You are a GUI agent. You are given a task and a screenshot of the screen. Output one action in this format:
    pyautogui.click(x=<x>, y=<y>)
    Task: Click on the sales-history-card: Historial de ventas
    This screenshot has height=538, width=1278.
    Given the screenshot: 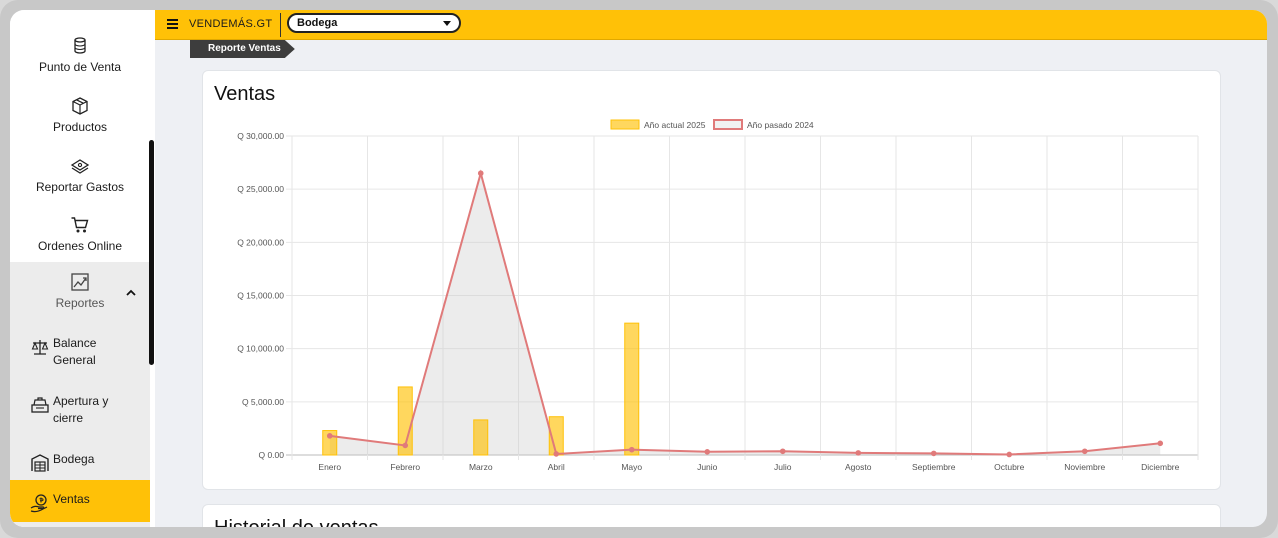 What is the action you would take?
    pyautogui.click(x=711, y=515)
    